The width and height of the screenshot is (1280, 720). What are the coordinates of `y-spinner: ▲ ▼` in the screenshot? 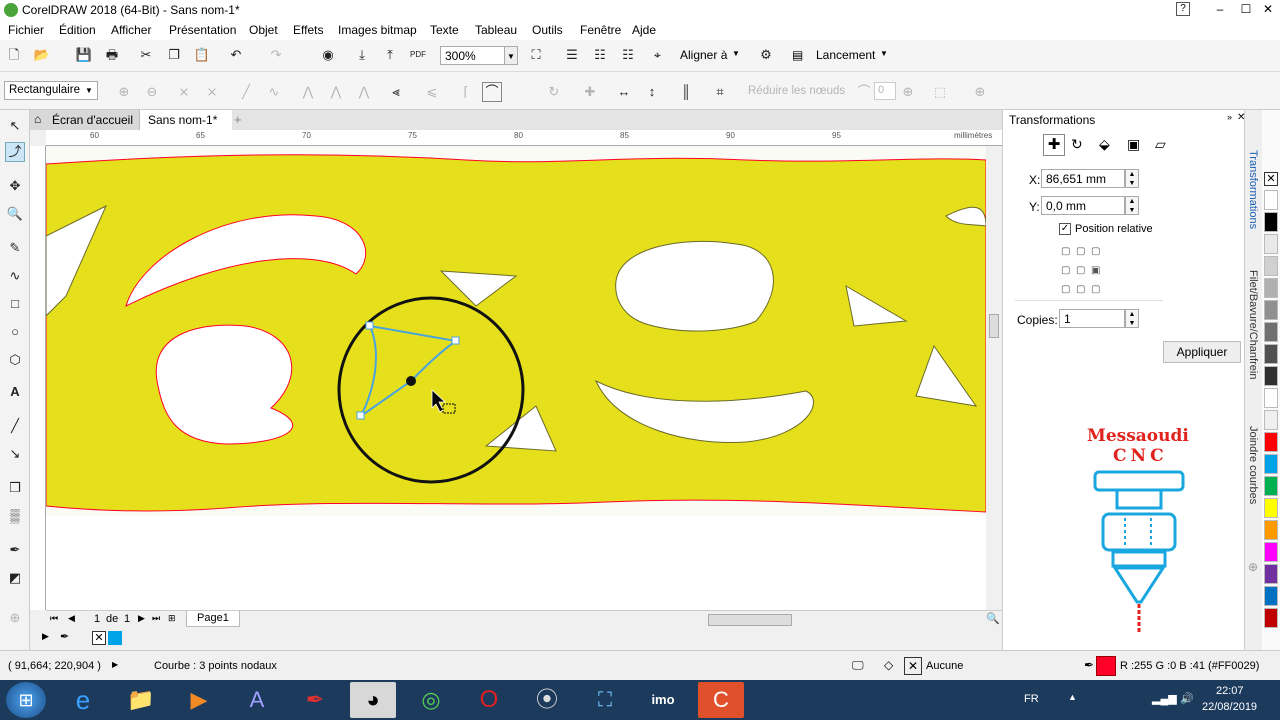 It's located at (1132, 205).